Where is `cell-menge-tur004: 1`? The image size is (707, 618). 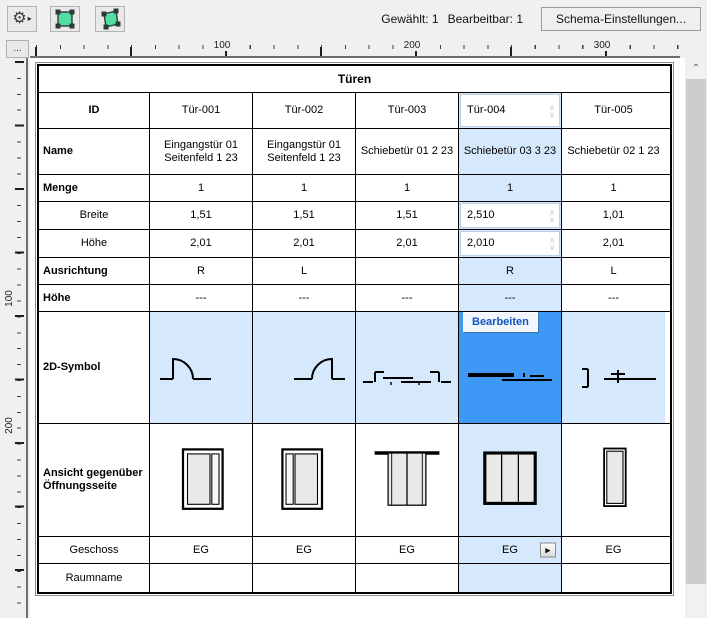 cell-menge-tur004: 1 is located at coordinates (510, 188).